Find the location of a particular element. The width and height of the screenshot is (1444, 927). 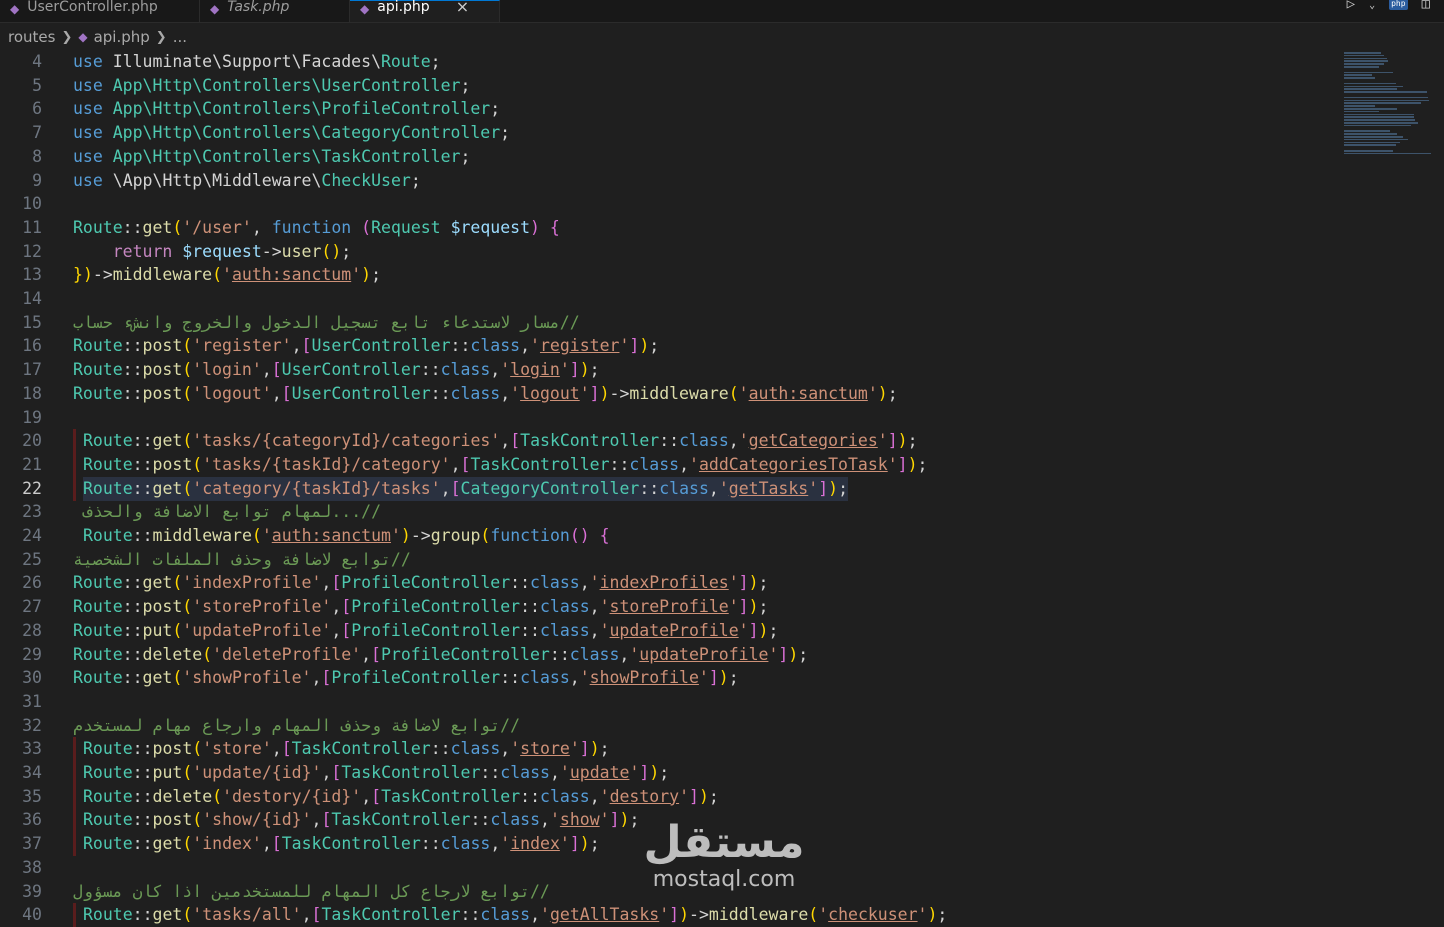

line-number: 31 is located at coordinates (32, 701).